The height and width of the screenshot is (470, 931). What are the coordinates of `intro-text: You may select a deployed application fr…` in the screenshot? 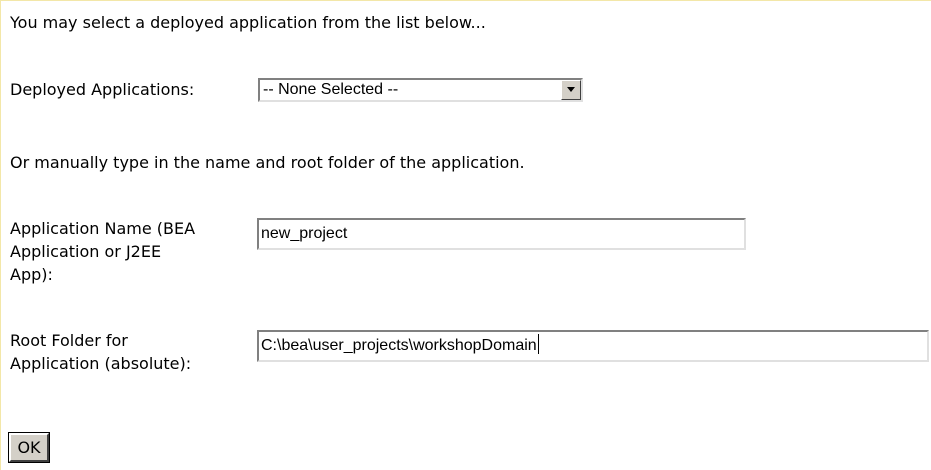 It's located at (248, 22).